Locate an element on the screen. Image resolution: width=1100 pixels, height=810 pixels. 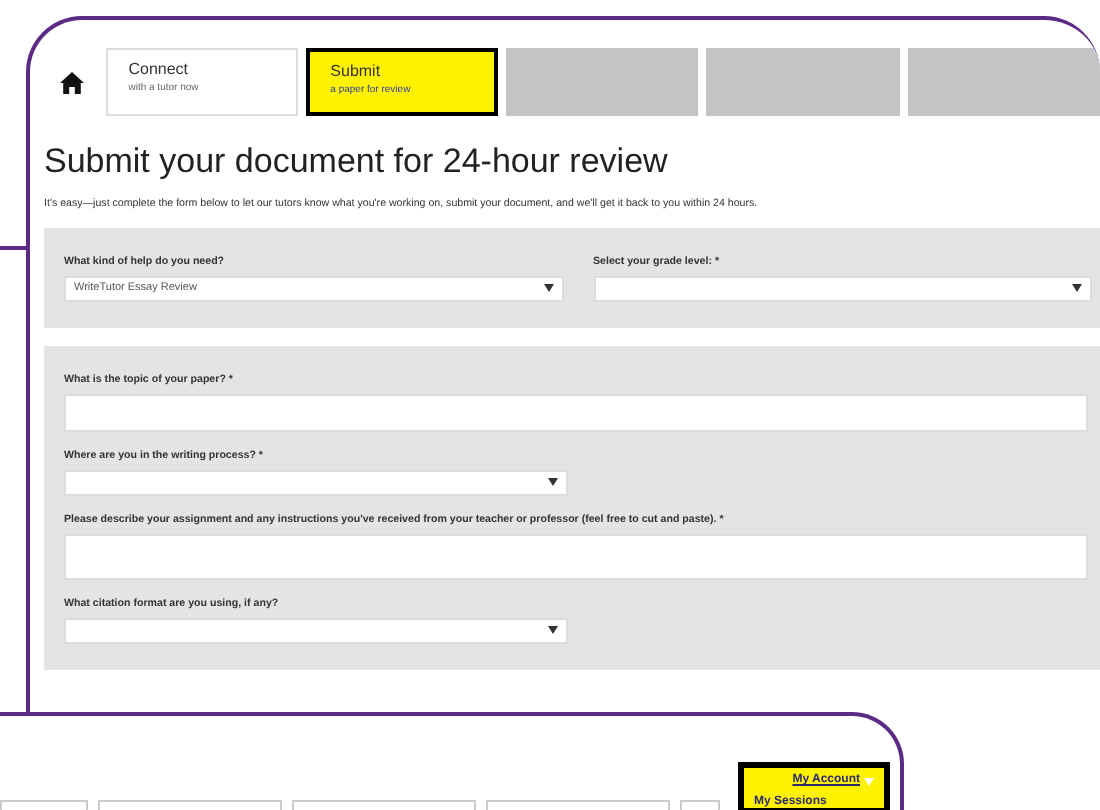
text-area is located at coordinates (576, 556).